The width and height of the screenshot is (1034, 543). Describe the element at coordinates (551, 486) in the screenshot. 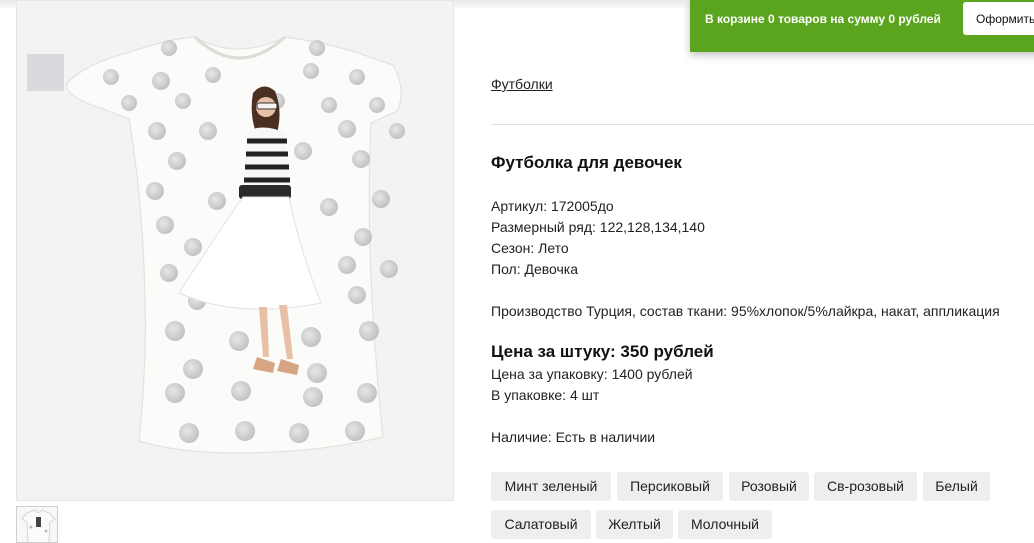

I see `color-chip: Минт зеленый` at that location.